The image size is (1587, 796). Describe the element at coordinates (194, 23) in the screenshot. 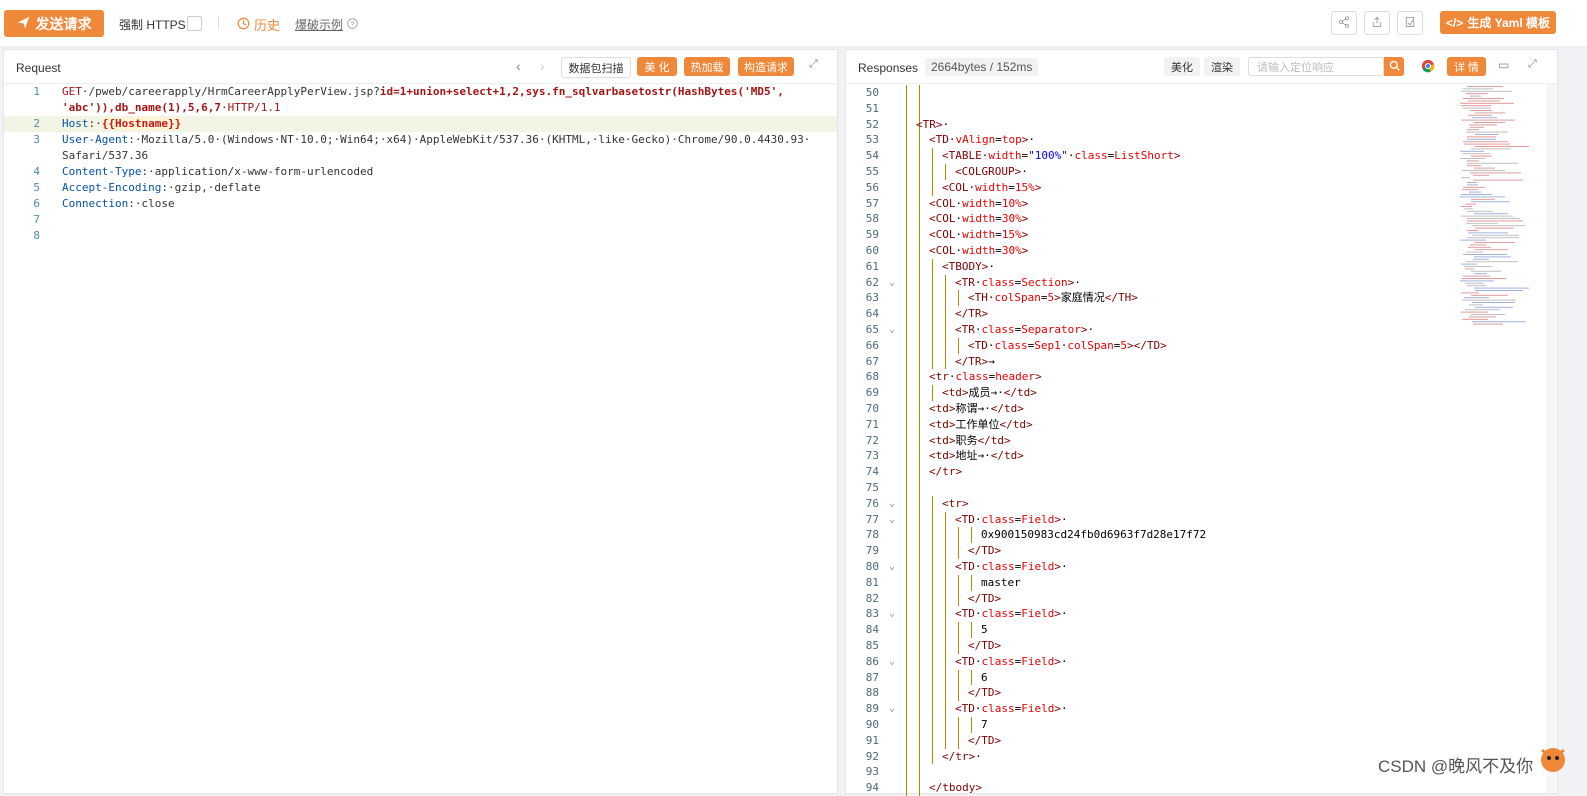

I see `force-https-checkbox` at that location.